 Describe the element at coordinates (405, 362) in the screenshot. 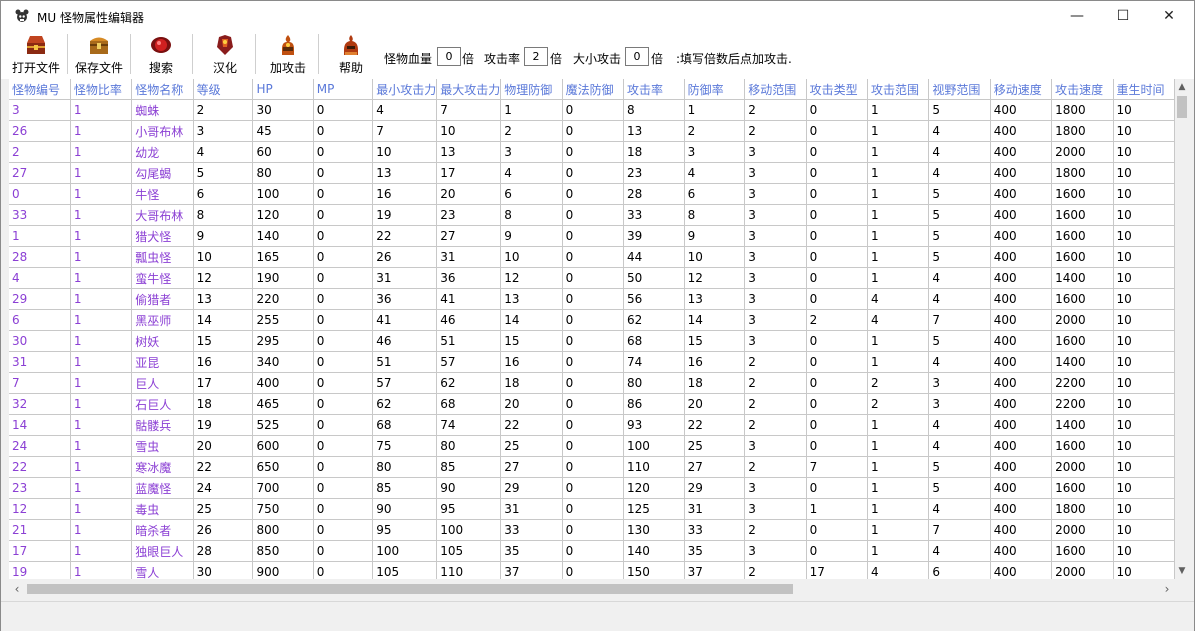

I see `table-cell: 51` at that location.